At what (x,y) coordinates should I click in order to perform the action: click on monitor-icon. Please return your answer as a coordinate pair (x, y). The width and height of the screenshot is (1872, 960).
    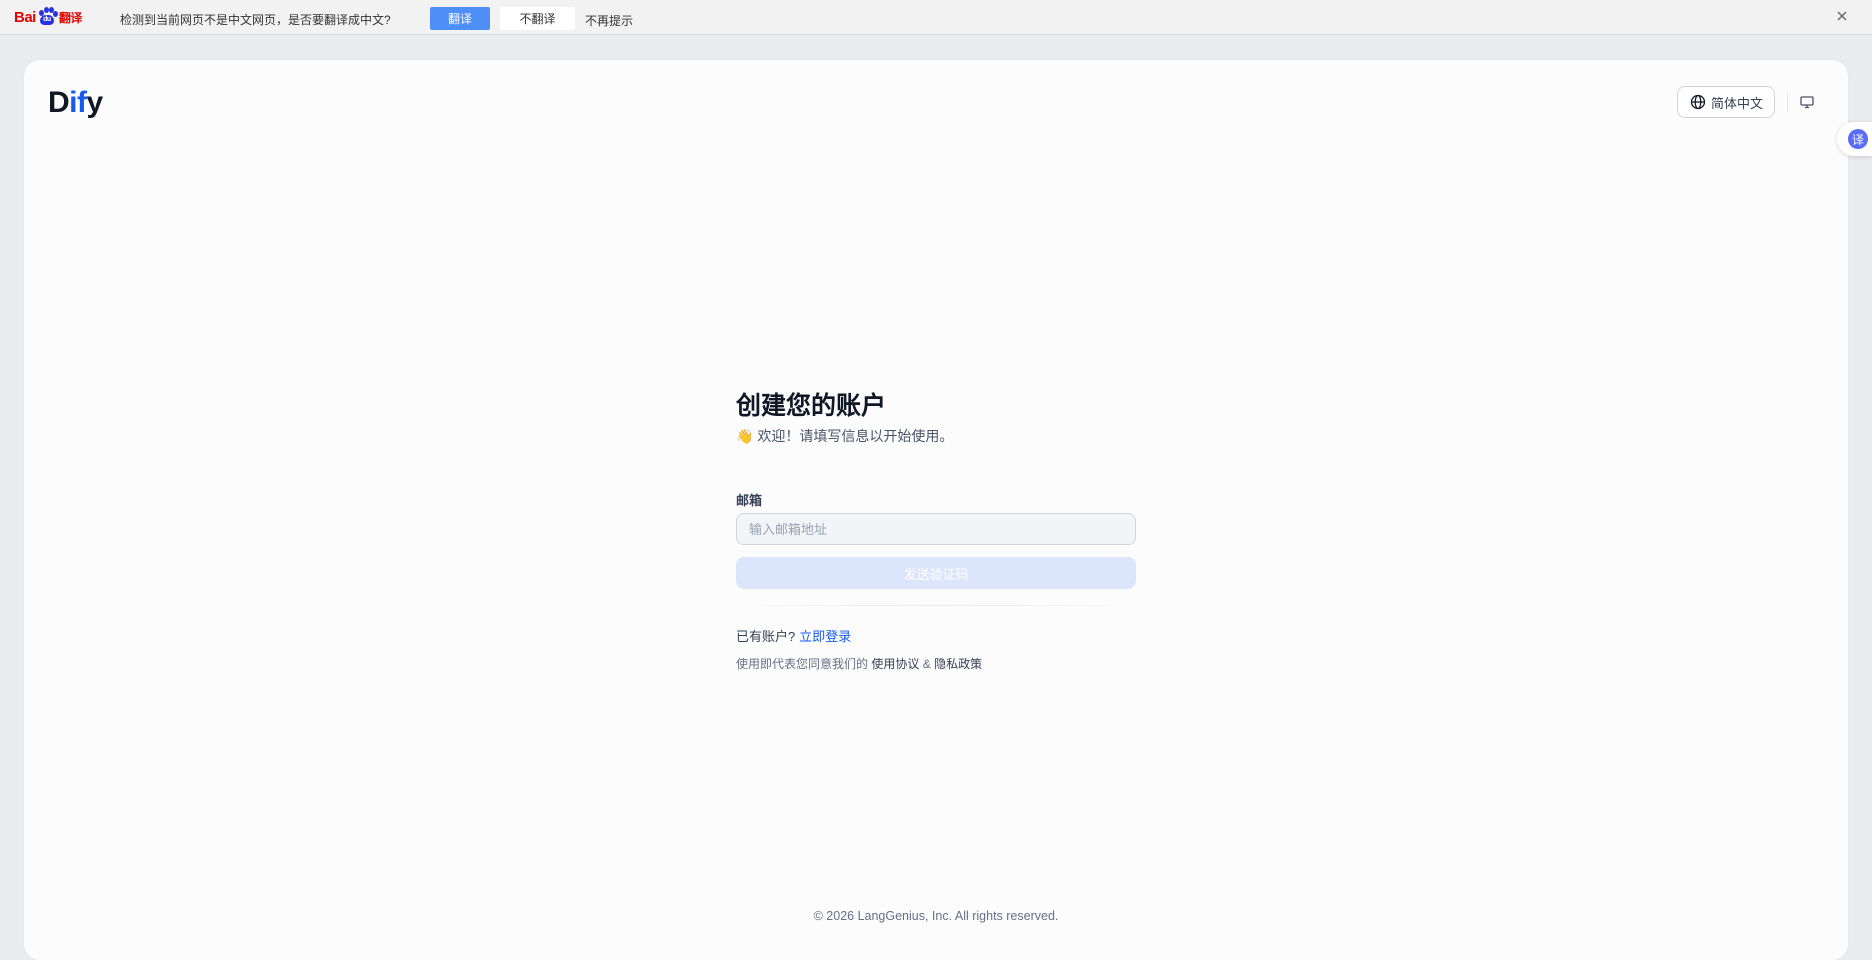
    Looking at the image, I should click on (1807, 102).